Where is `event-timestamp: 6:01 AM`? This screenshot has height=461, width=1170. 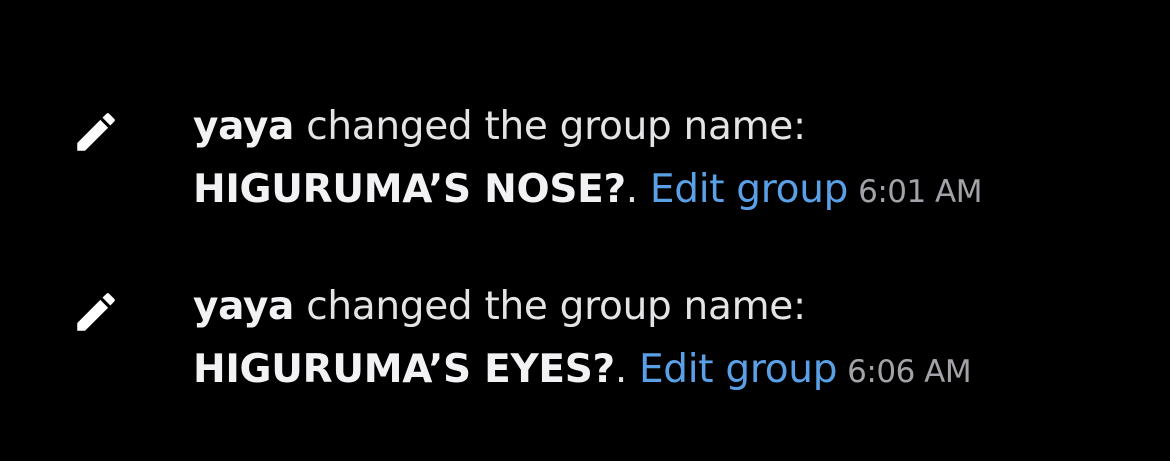 event-timestamp: 6:01 AM is located at coordinates (920, 192).